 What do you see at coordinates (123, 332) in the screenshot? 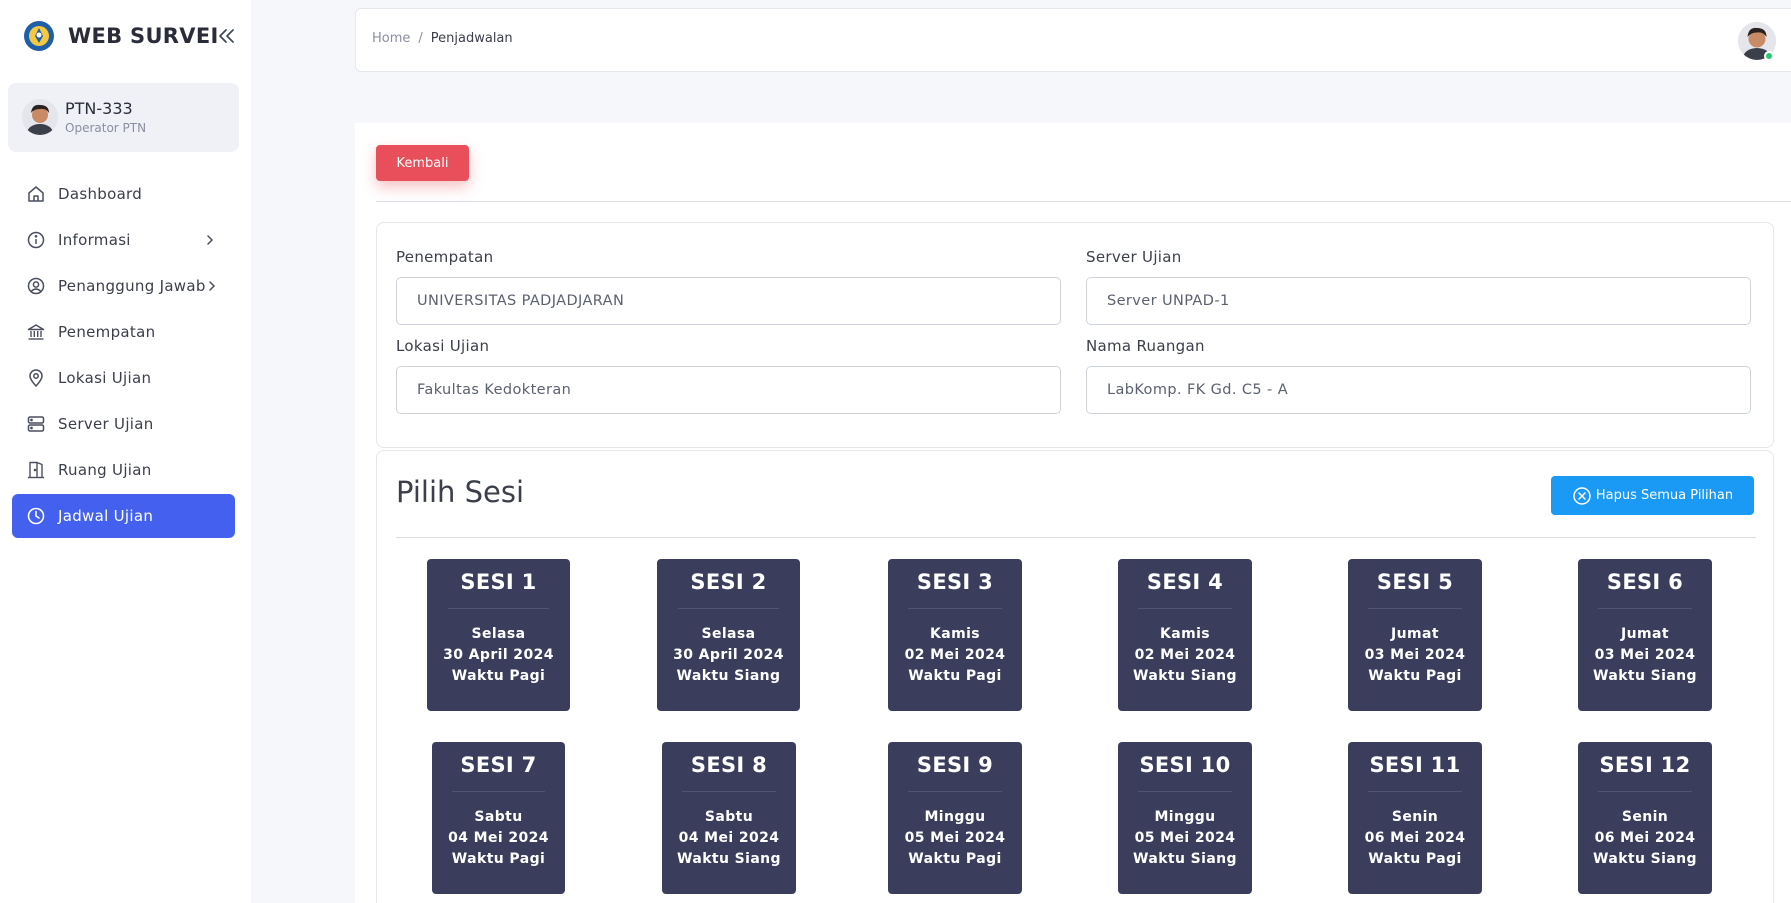
I see `sidebar-item-penempatan: Penempatan` at bounding box center [123, 332].